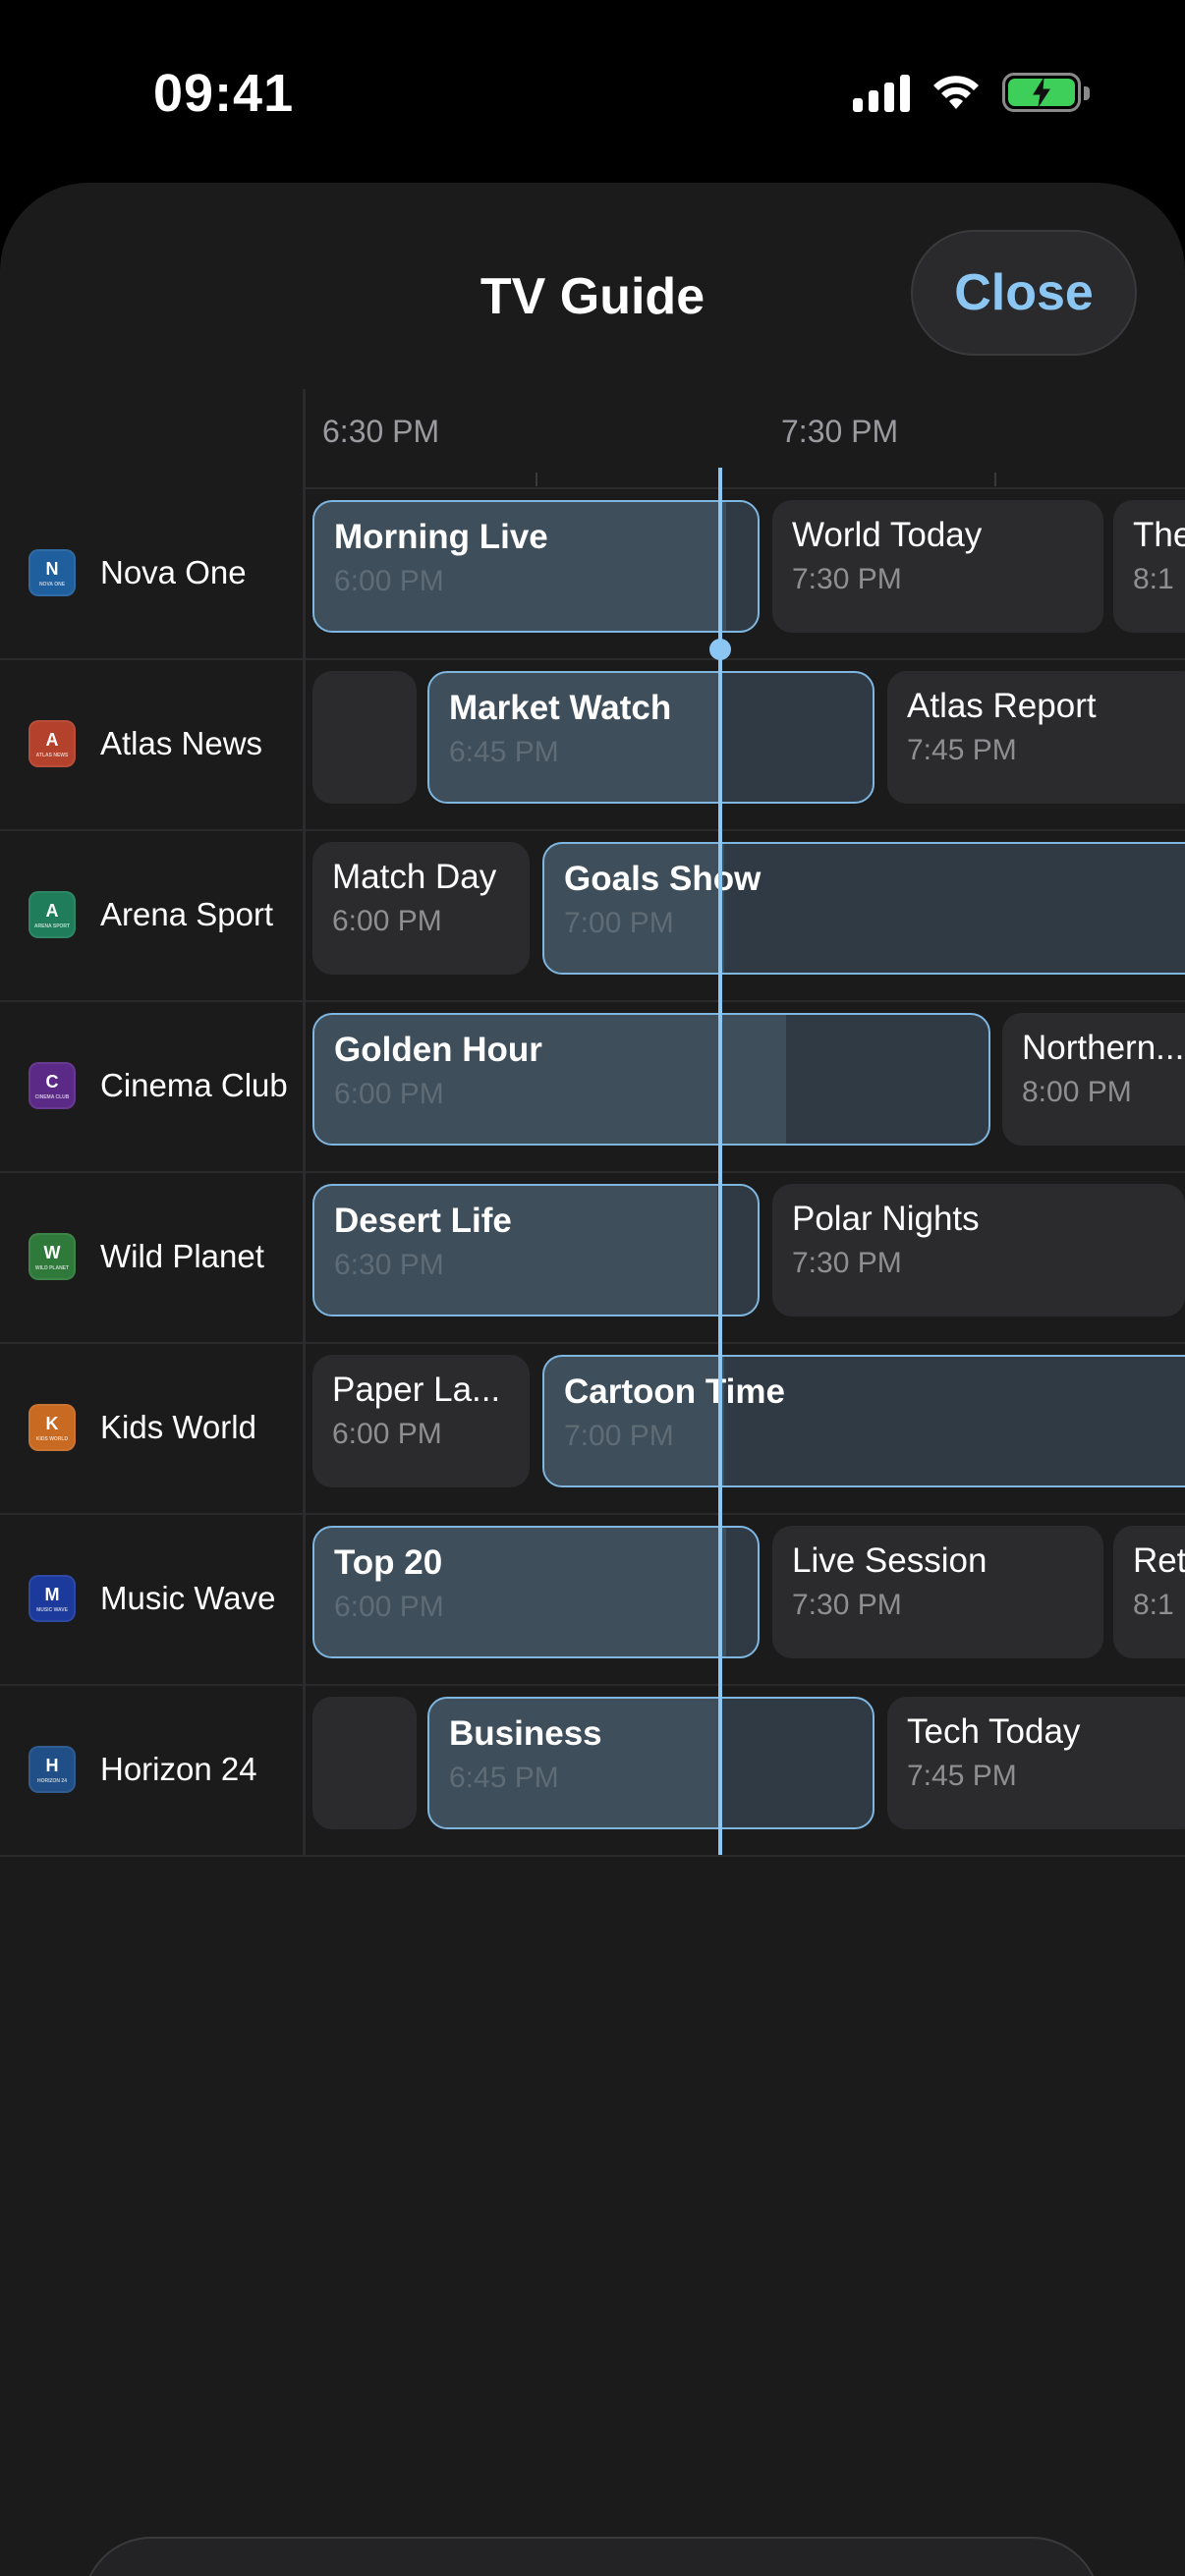 Image resolution: width=1185 pixels, height=2576 pixels. Describe the element at coordinates (388, 1562) in the screenshot. I see `program-title: Top 20` at that location.